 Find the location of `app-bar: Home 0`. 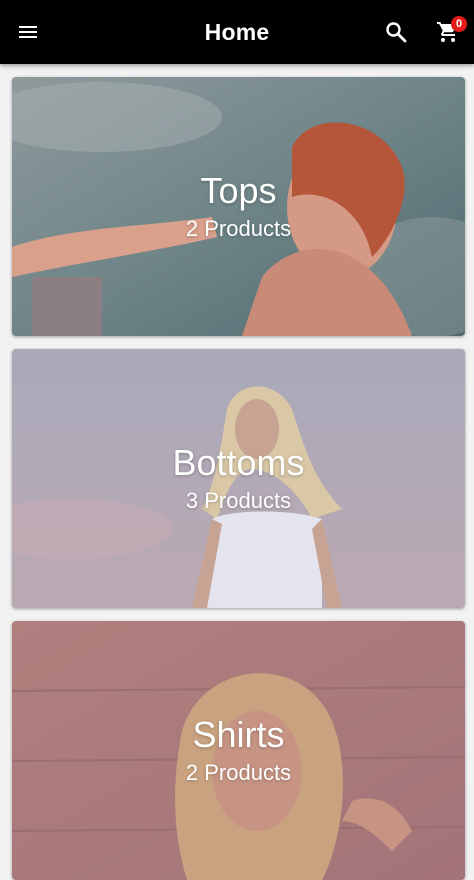

app-bar: Home 0 is located at coordinates (237, 32).